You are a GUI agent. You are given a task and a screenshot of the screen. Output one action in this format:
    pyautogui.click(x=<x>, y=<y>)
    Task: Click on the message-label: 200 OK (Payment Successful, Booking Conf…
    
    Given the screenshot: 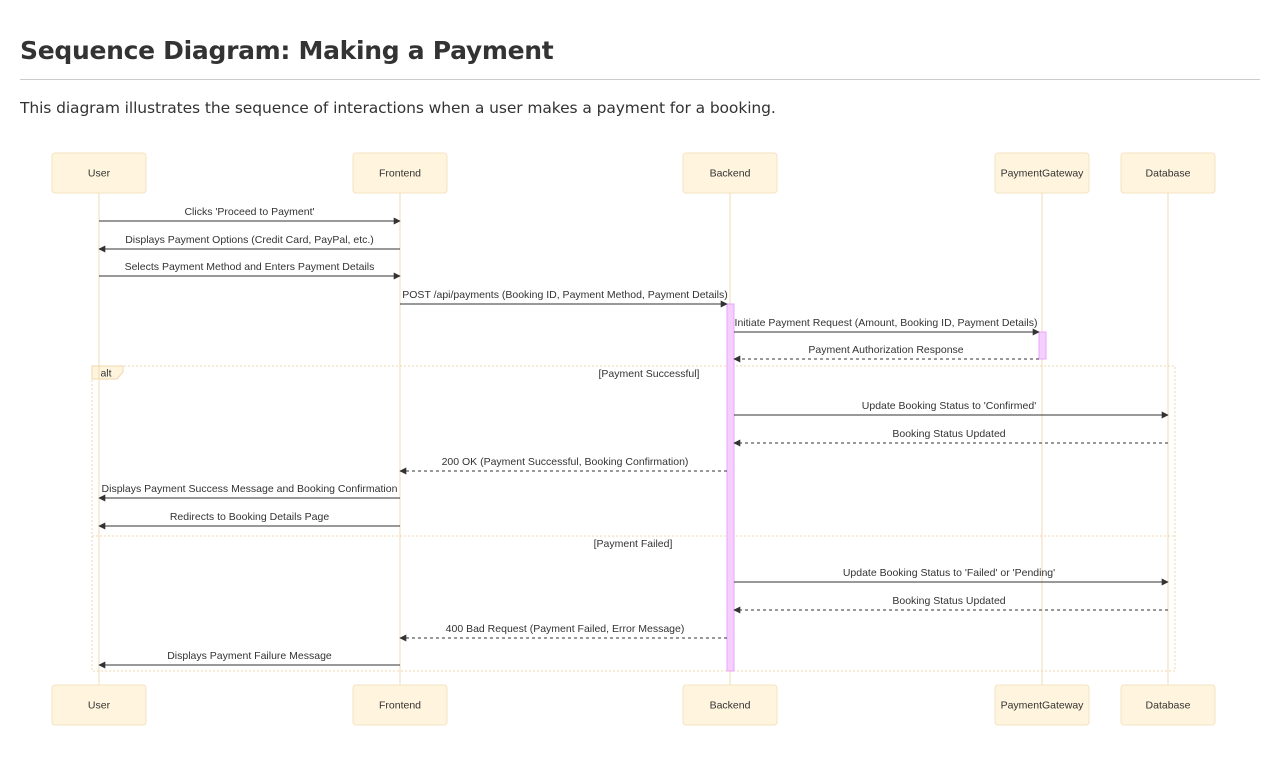 What is the action you would take?
    pyautogui.click(x=565, y=462)
    